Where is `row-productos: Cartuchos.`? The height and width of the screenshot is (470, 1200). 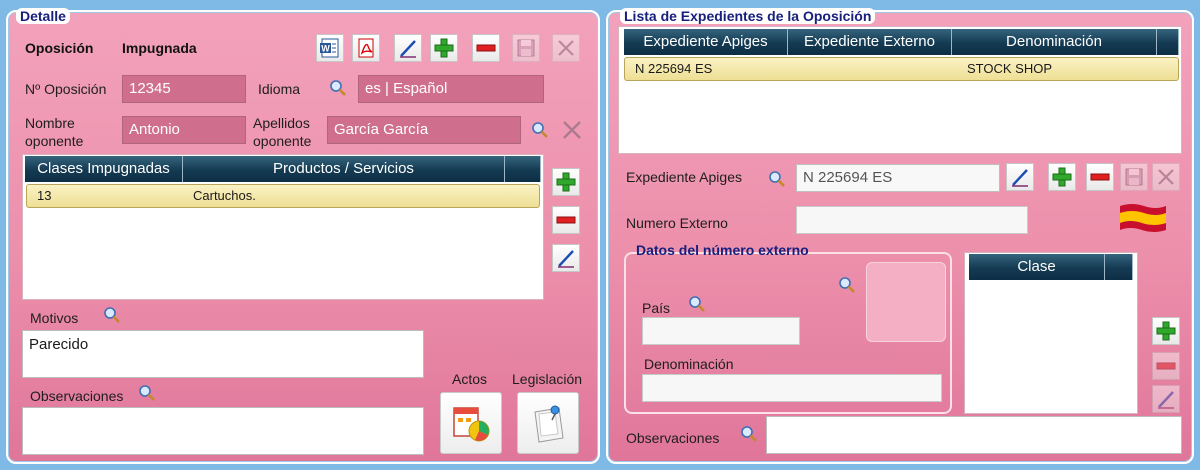
row-productos: Cartuchos. is located at coordinates (224, 195).